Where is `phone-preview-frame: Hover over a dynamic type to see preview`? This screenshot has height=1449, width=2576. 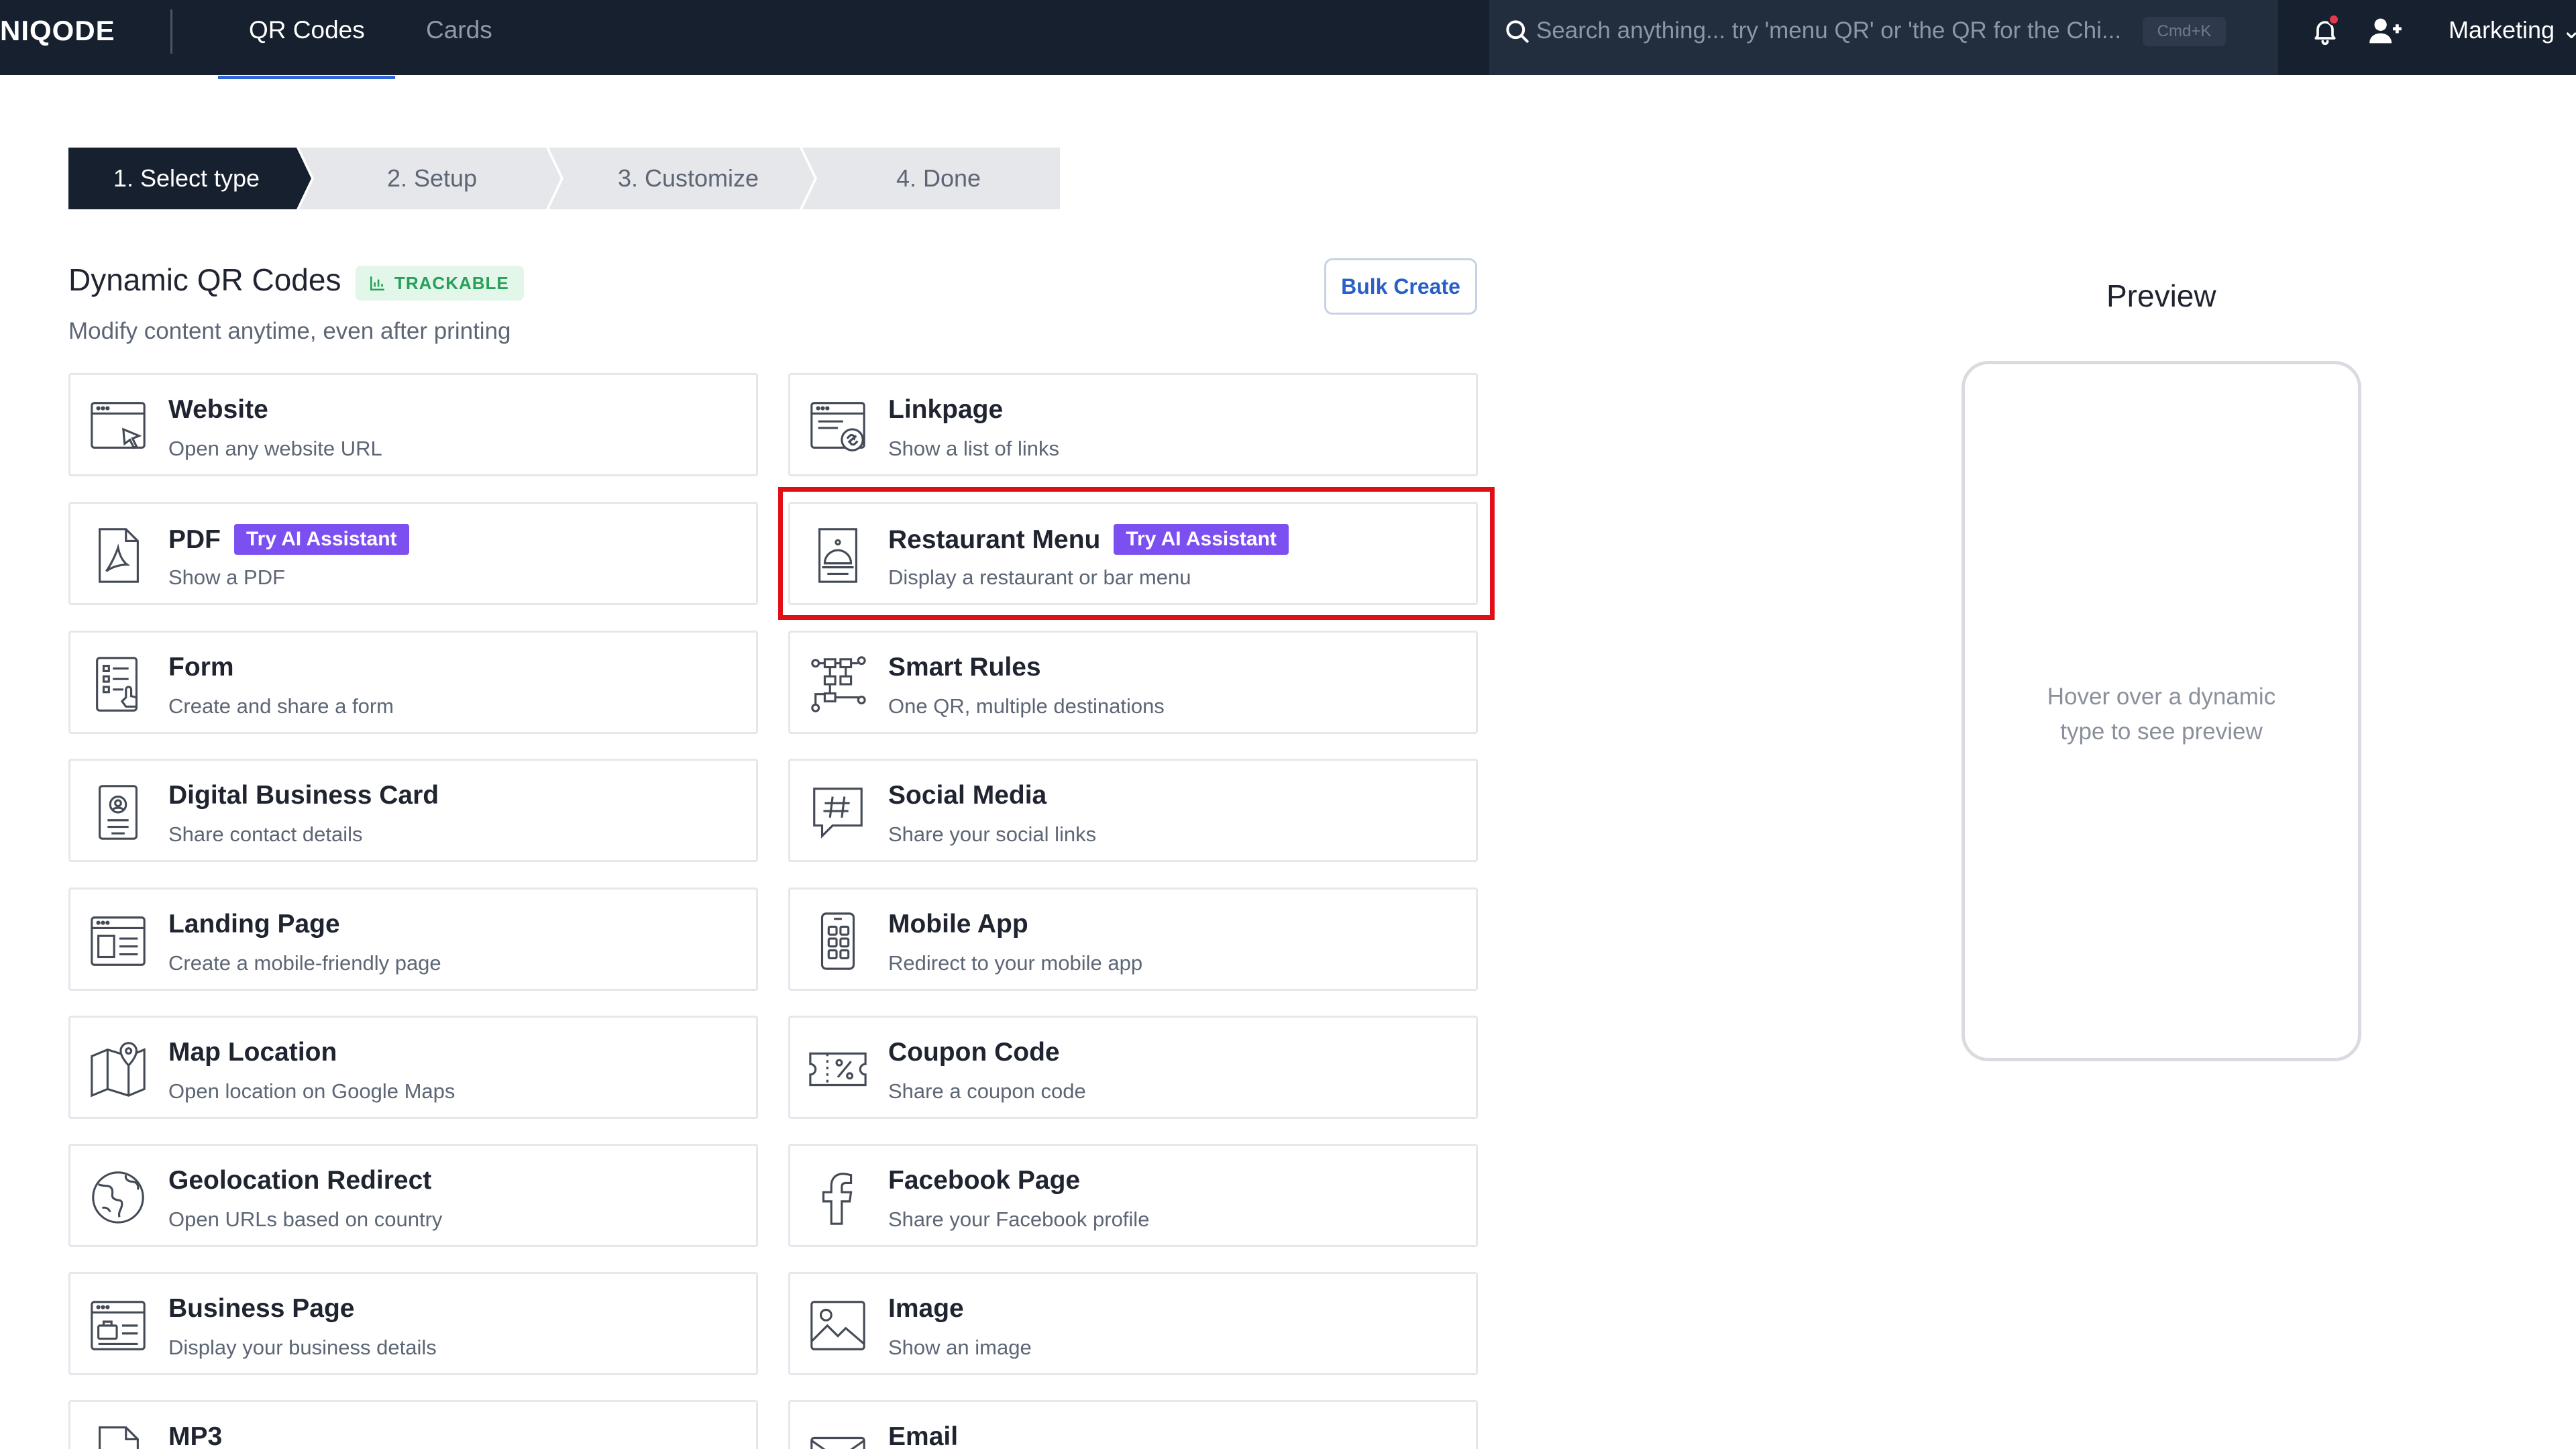 phone-preview-frame: Hover over a dynamic type to see preview is located at coordinates (2161, 711).